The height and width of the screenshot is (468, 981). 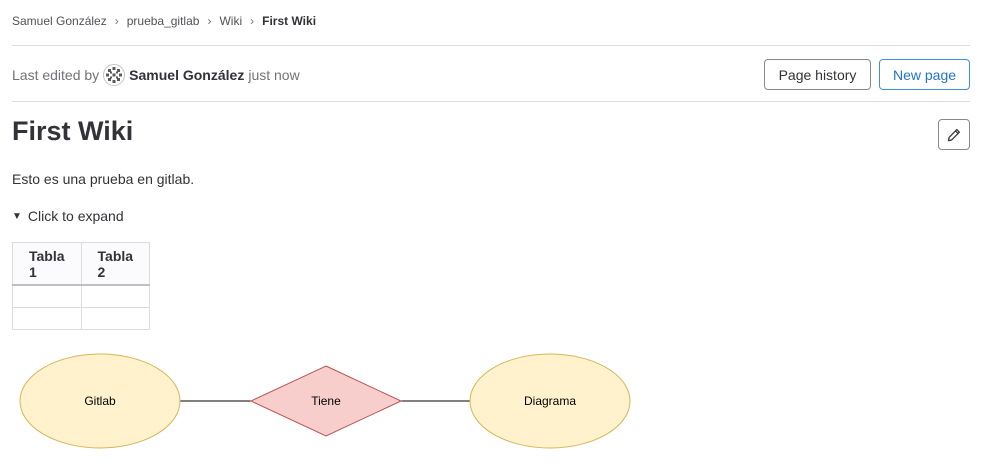 I want to click on author-name: Samuel González, so click(x=186, y=75).